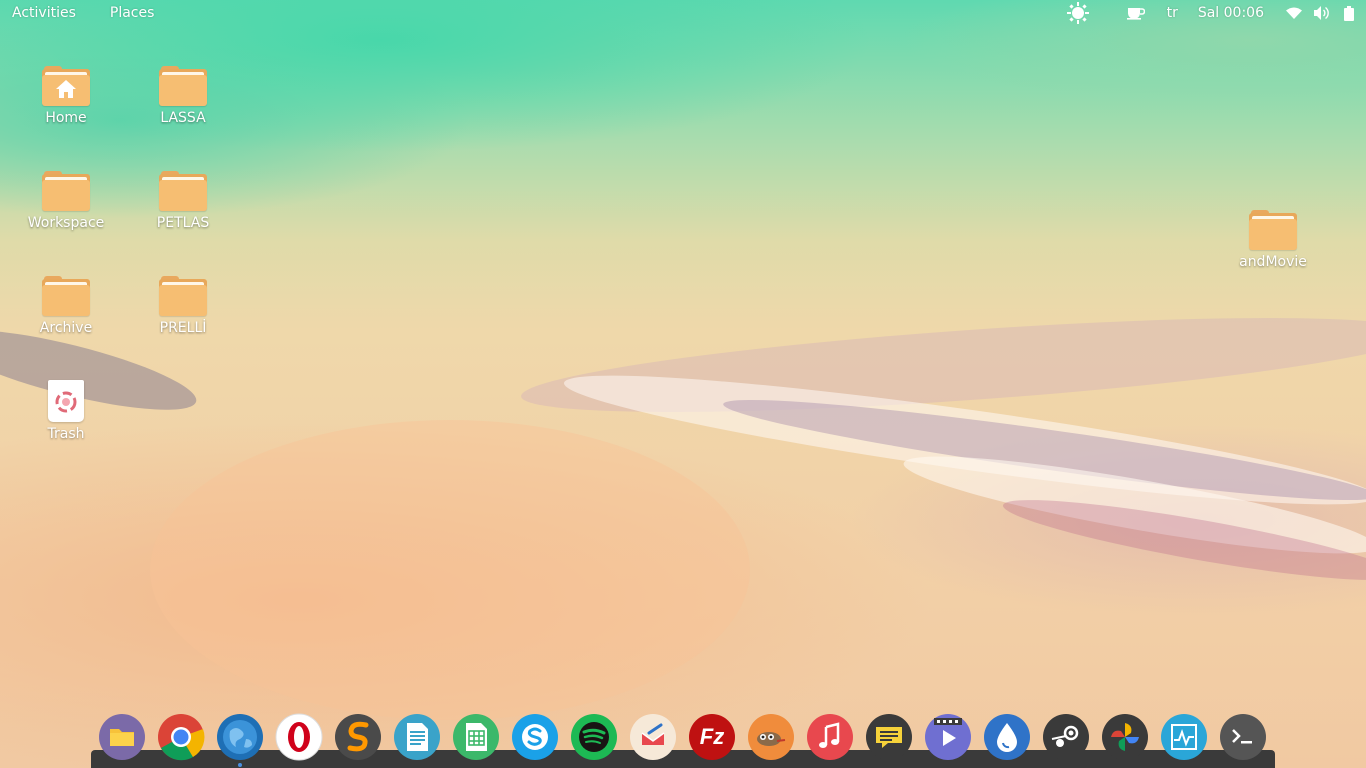  Describe the element at coordinates (299, 737) in the screenshot. I see `opera-icon` at that location.